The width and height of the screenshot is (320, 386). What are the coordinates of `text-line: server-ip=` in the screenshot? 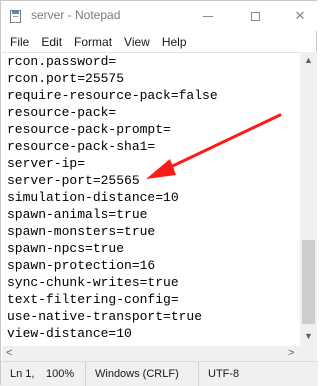 It's located at (46, 164).